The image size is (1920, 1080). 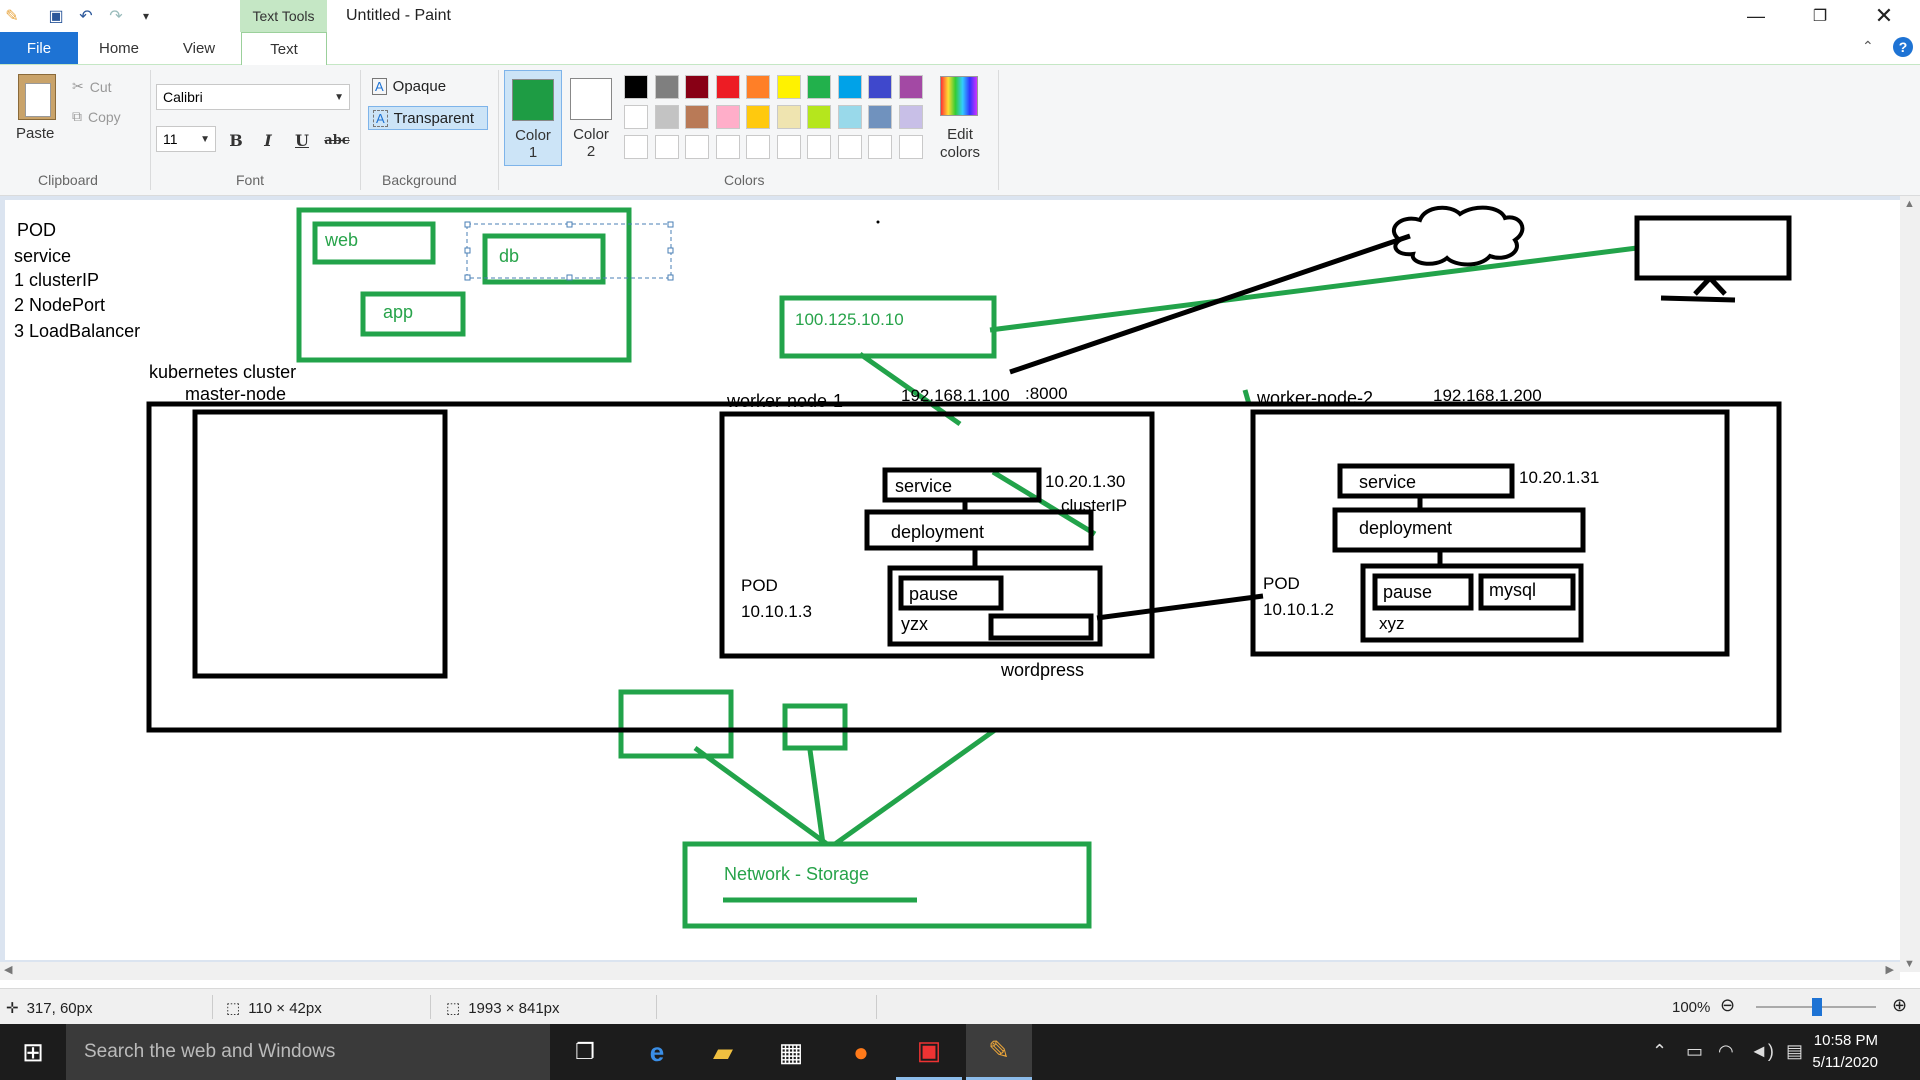 What do you see at coordinates (1909, 204) in the screenshot?
I see `scroll-up-icon: ▲` at bounding box center [1909, 204].